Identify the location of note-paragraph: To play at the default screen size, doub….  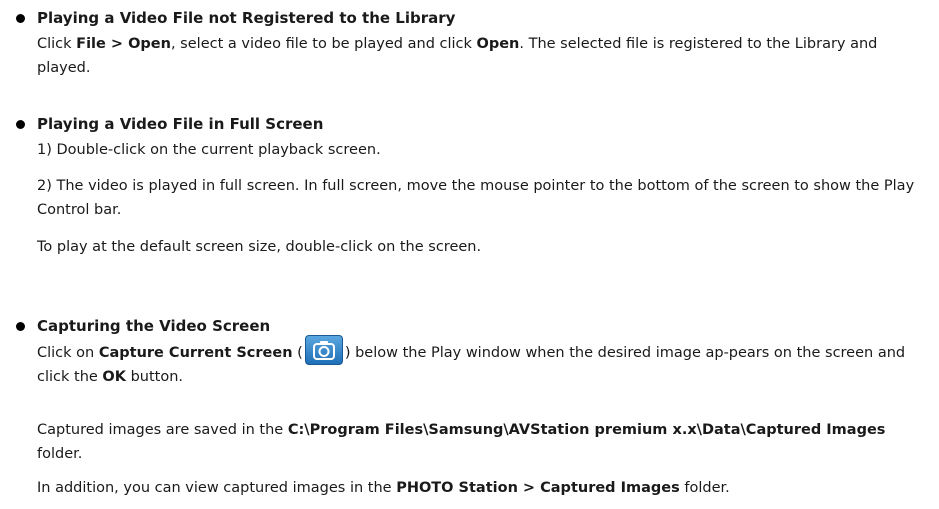
(259, 247).